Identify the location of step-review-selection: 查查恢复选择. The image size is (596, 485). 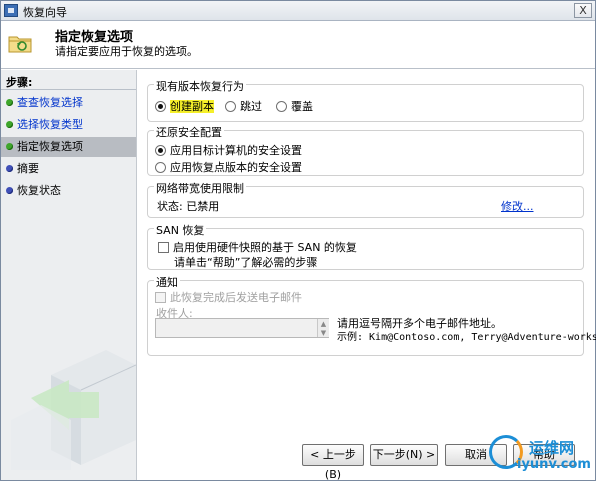
(68, 103).